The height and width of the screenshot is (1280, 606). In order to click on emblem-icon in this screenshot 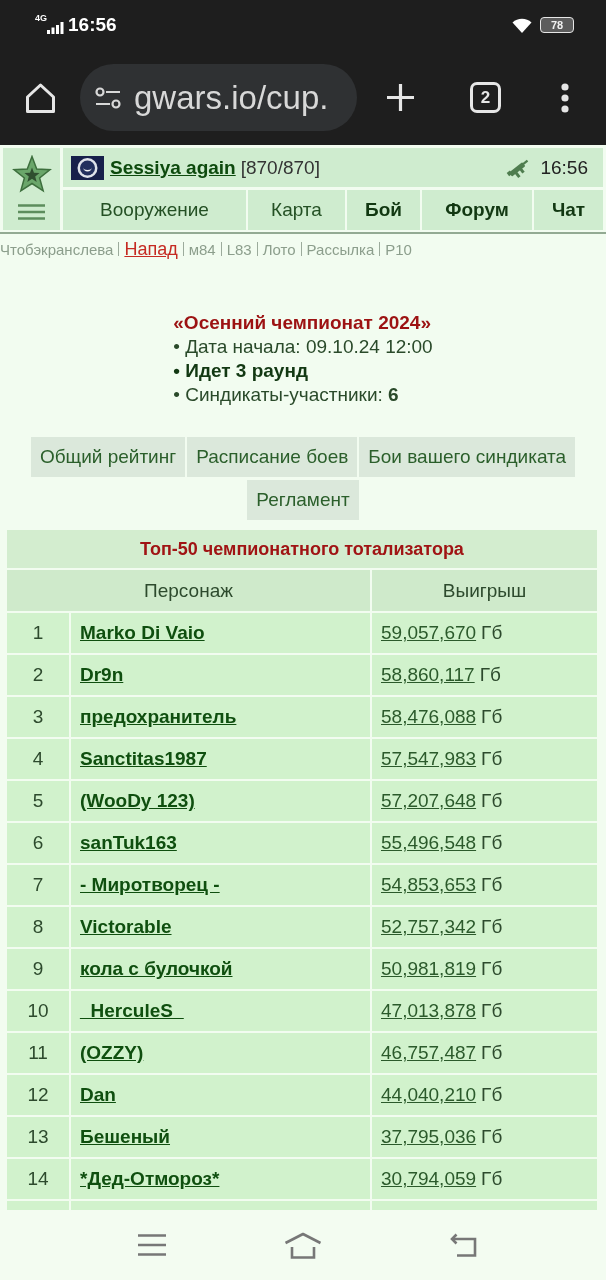, I will do `click(87, 167)`.